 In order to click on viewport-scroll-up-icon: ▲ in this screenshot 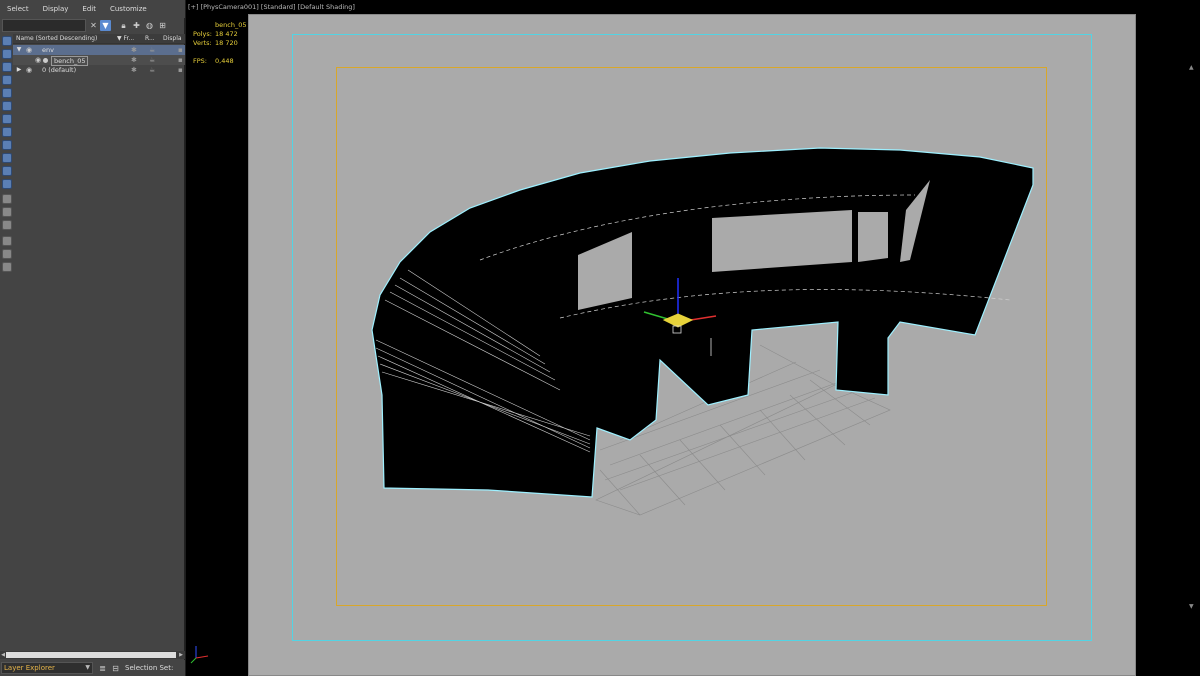, I will do `click(1192, 67)`.